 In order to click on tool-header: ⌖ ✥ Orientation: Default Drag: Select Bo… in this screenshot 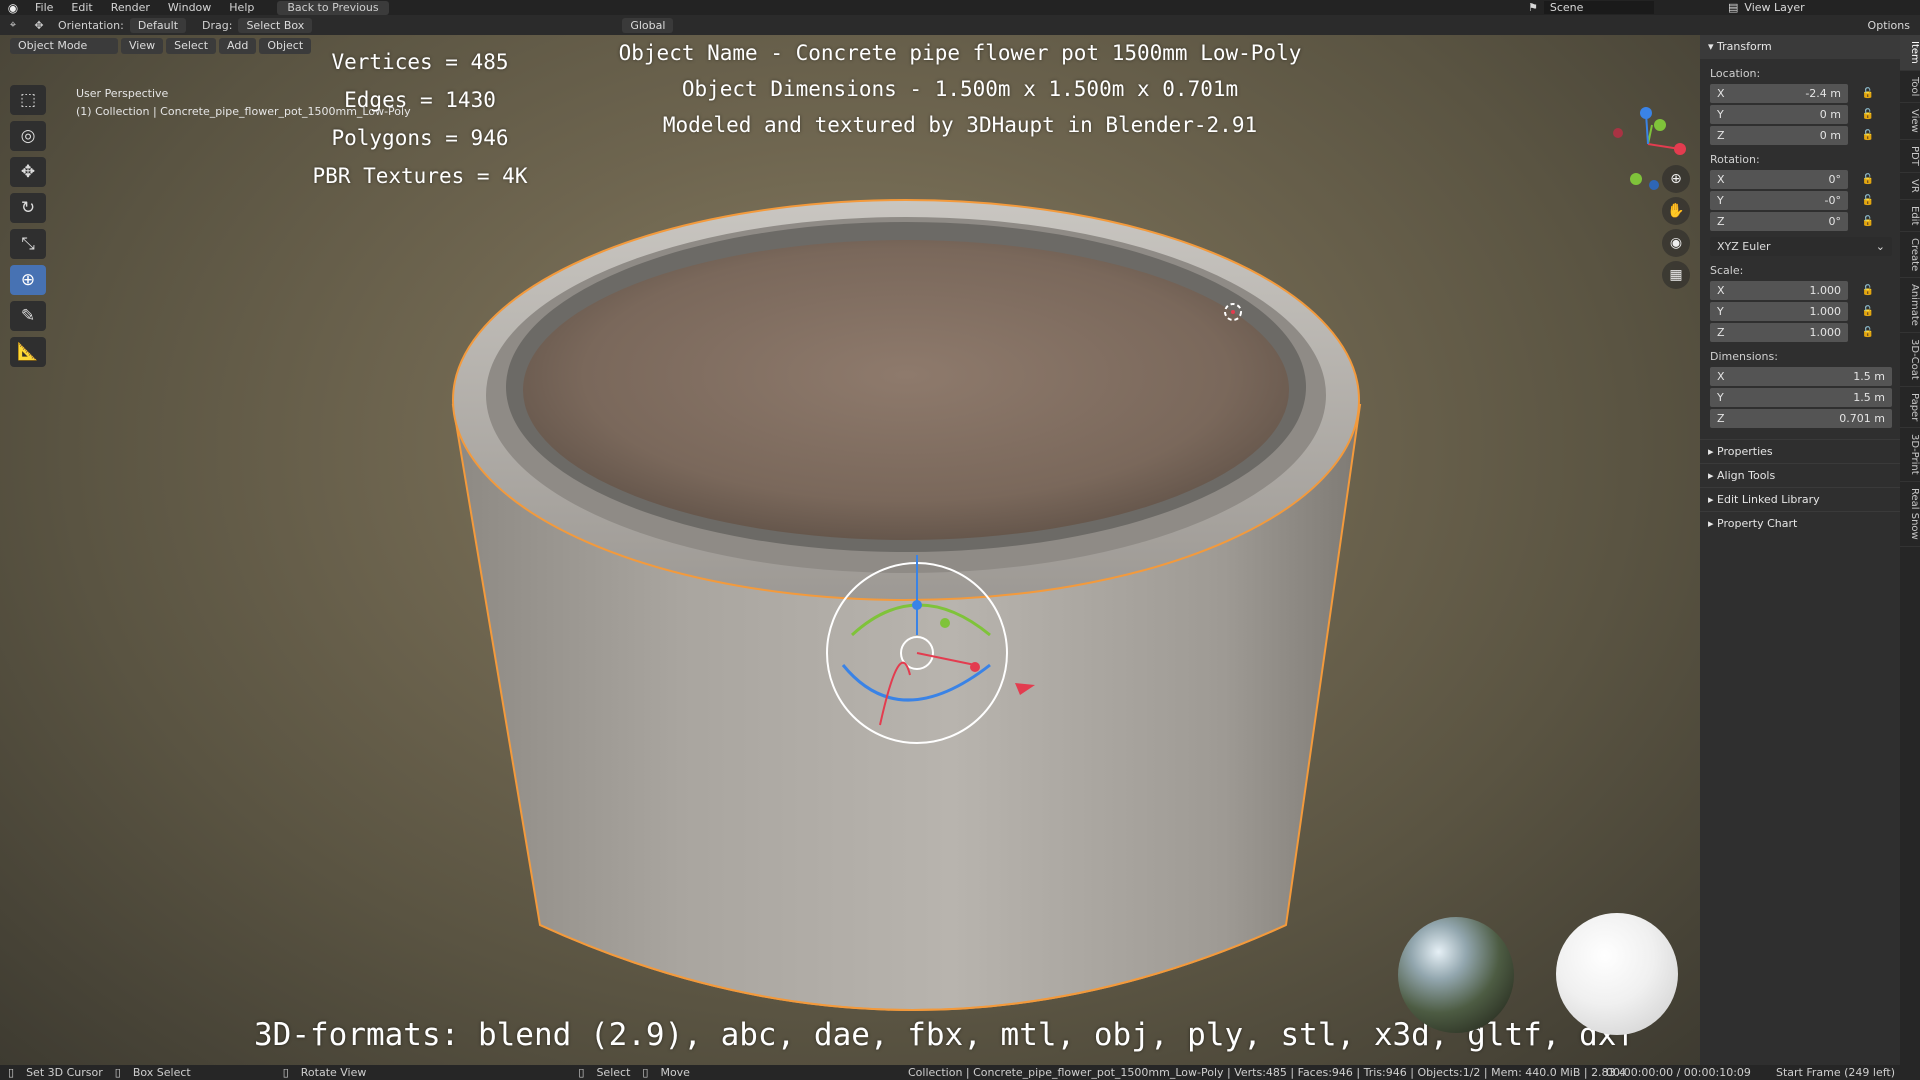, I will do `click(960, 25)`.